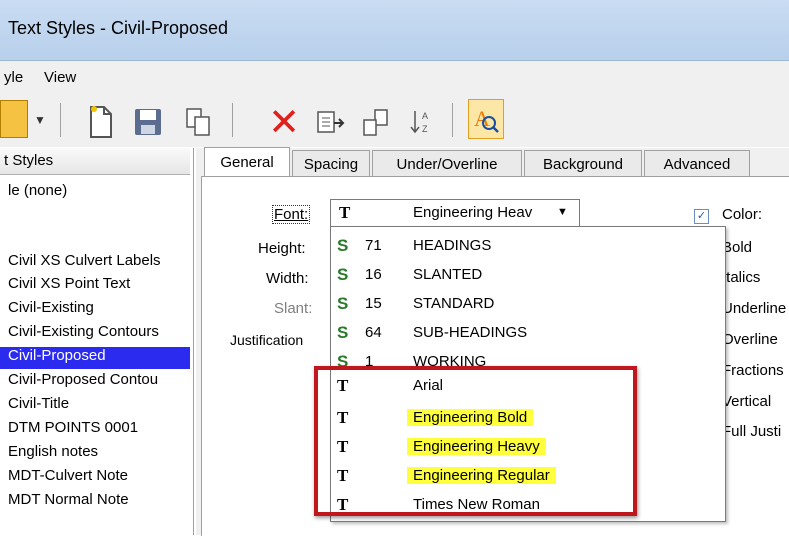 This screenshot has height=536, width=789. What do you see at coordinates (475, 441) in the screenshot?
I see `annotation-highlight-box` at bounding box center [475, 441].